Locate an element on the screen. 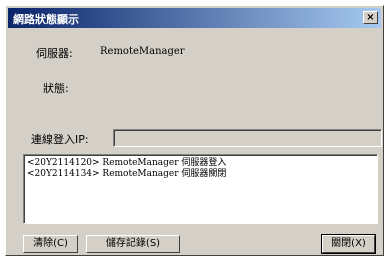  window-title: 網路狀態顯示 is located at coordinates (46, 19).